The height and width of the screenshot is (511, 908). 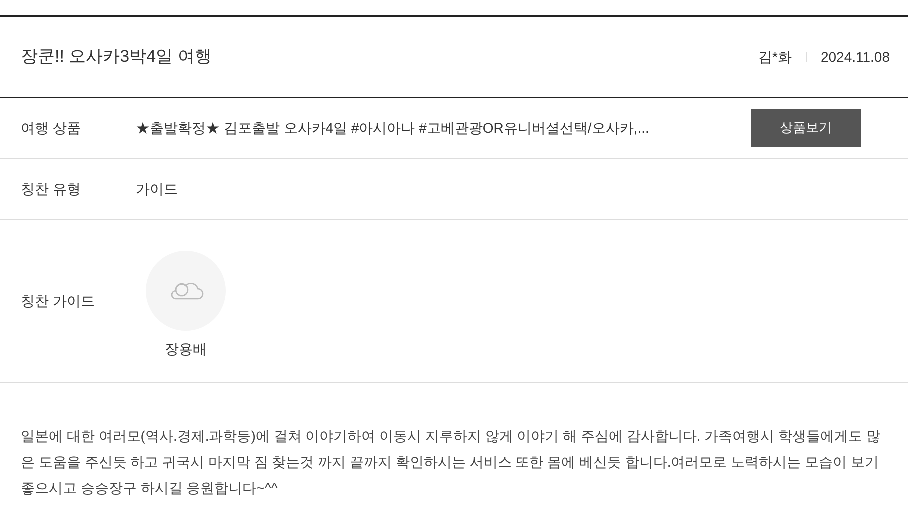 What do you see at coordinates (51, 189) in the screenshot?
I see `row-label: 칭찬 유형` at bounding box center [51, 189].